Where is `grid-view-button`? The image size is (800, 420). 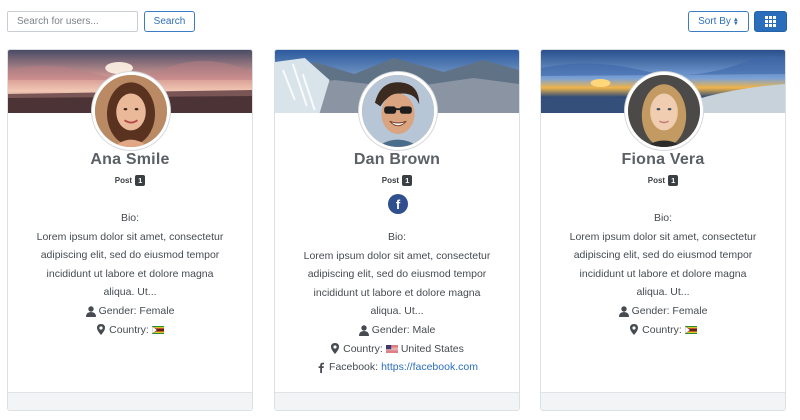 grid-view-button is located at coordinates (770, 21).